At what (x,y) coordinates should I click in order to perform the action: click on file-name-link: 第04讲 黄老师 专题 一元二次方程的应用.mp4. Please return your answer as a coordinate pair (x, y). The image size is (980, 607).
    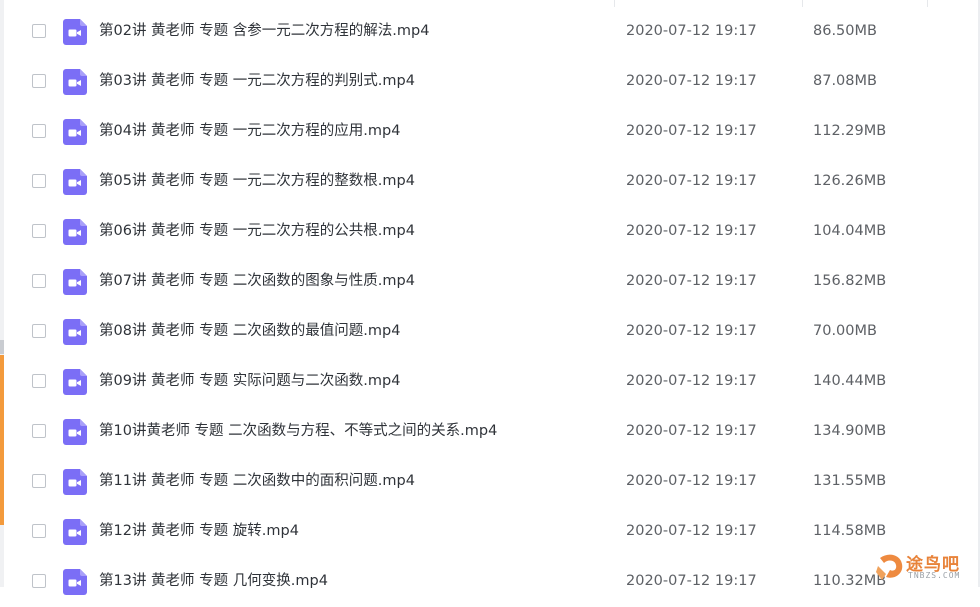
    Looking at the image, I should click on (249, 131).